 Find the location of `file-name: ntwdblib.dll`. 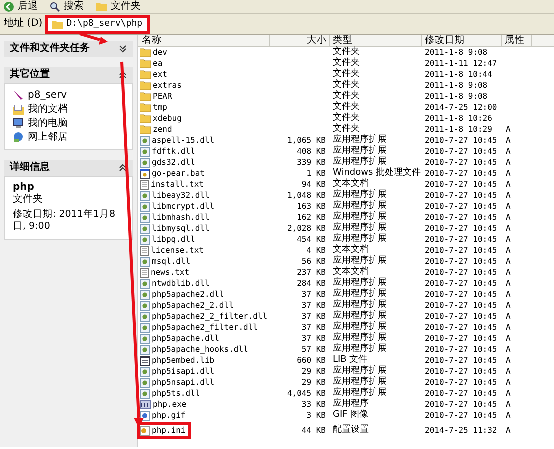

file-name: ntwdblib.dll is located at coordinates (176, 283).